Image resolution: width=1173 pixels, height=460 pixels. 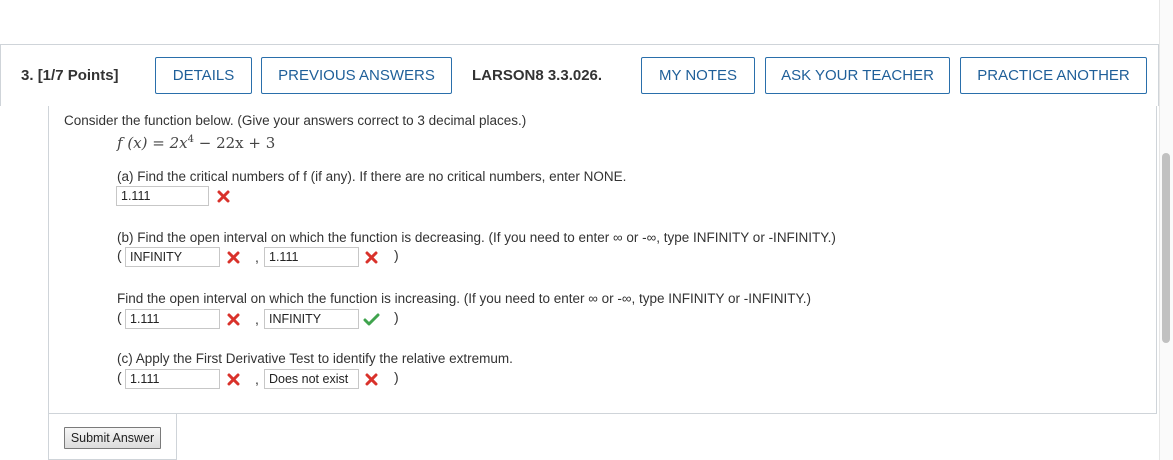 What do you see at coordinates (196, 143) in the screenshot?
I see `function-formula: f (x) = 2x4 − 22x + 3` at bounding box center [196, 143].